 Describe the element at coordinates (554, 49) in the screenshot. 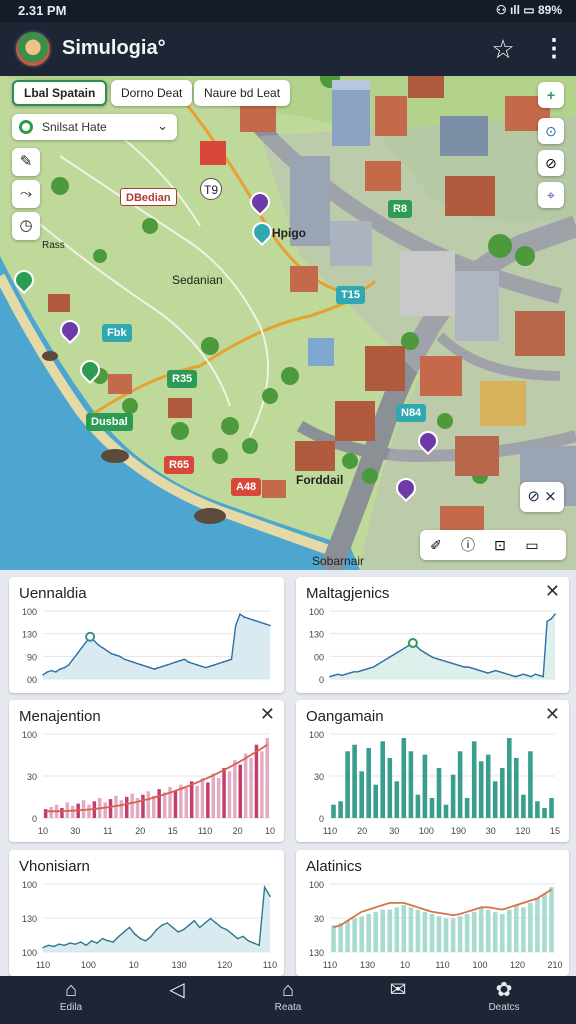

I see `more-menu-icon: ⋮` at that location.